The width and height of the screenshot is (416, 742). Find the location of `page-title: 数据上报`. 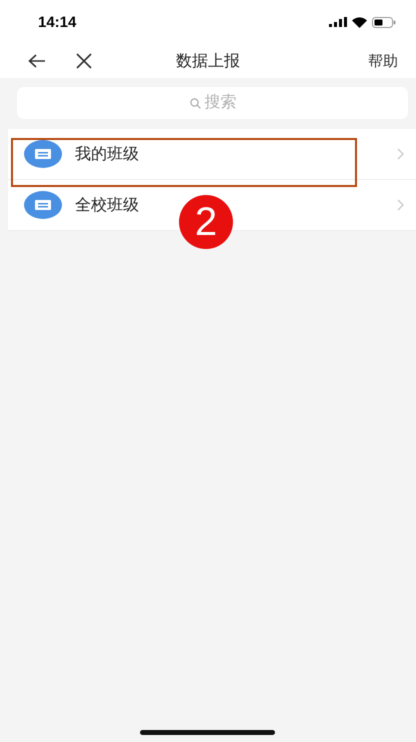

page-title: 数据上报 is located at coordinates (208, 62).